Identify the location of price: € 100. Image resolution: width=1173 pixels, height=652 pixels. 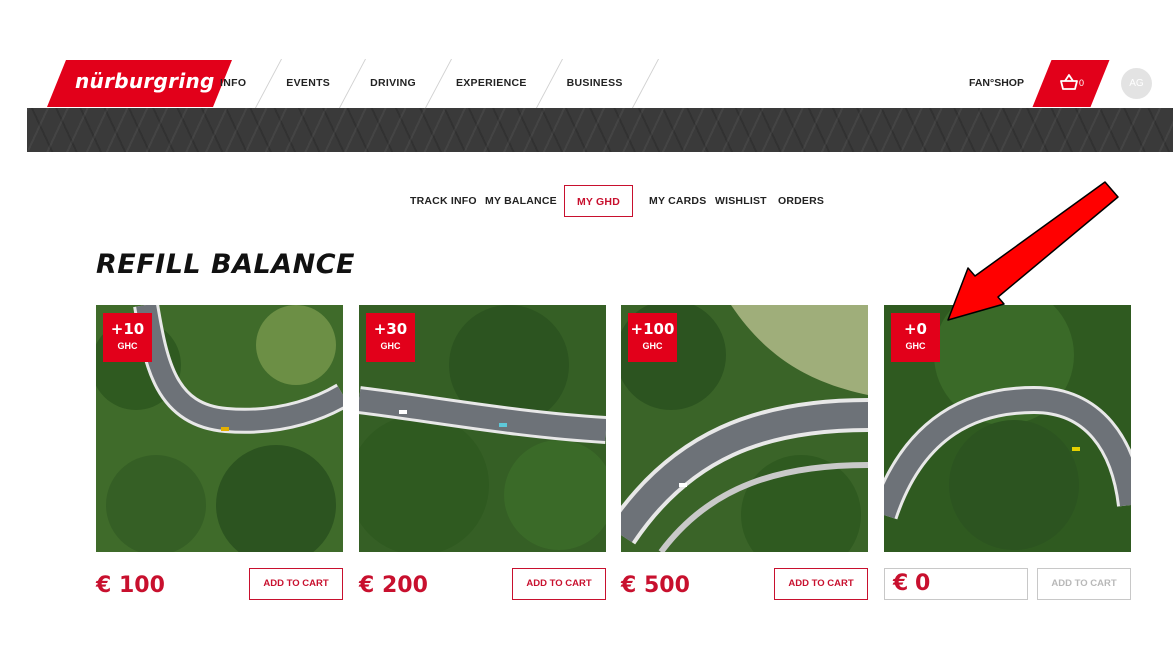
(130, 585).